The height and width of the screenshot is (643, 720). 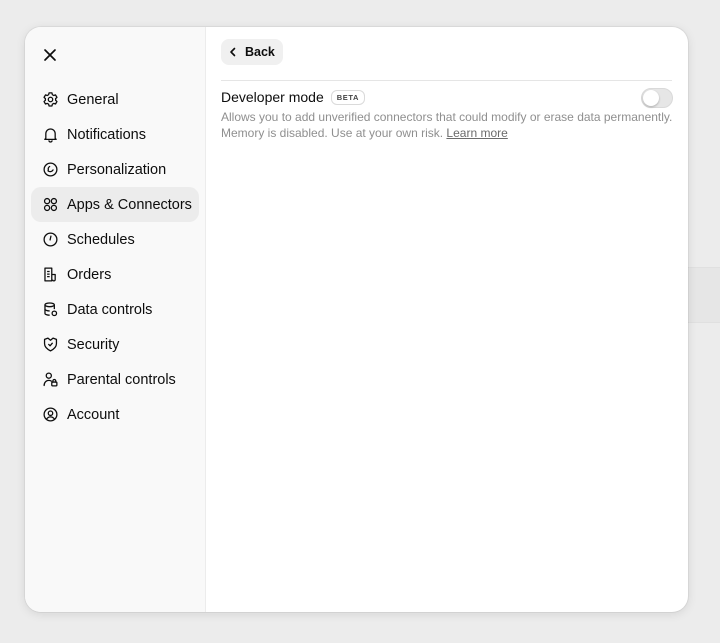 I want to click on close-icon, so click(x=50, y=55).